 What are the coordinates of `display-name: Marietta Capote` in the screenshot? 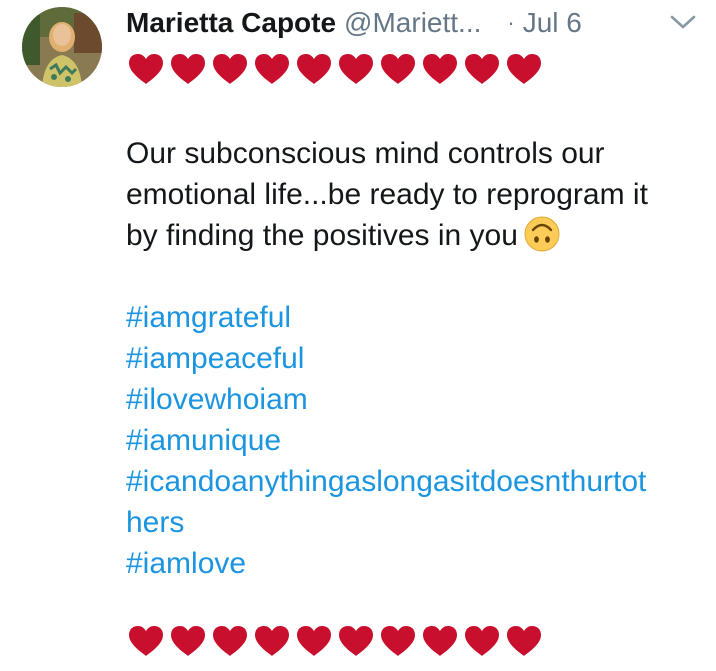 It's located at (231, 23).